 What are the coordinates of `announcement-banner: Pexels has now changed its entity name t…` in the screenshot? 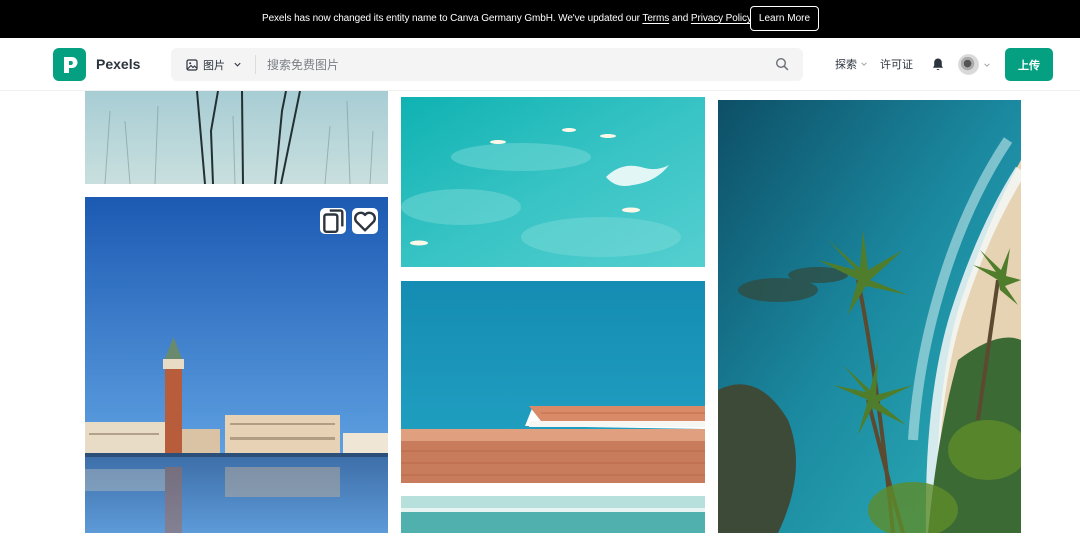 It's located at (540, 19).